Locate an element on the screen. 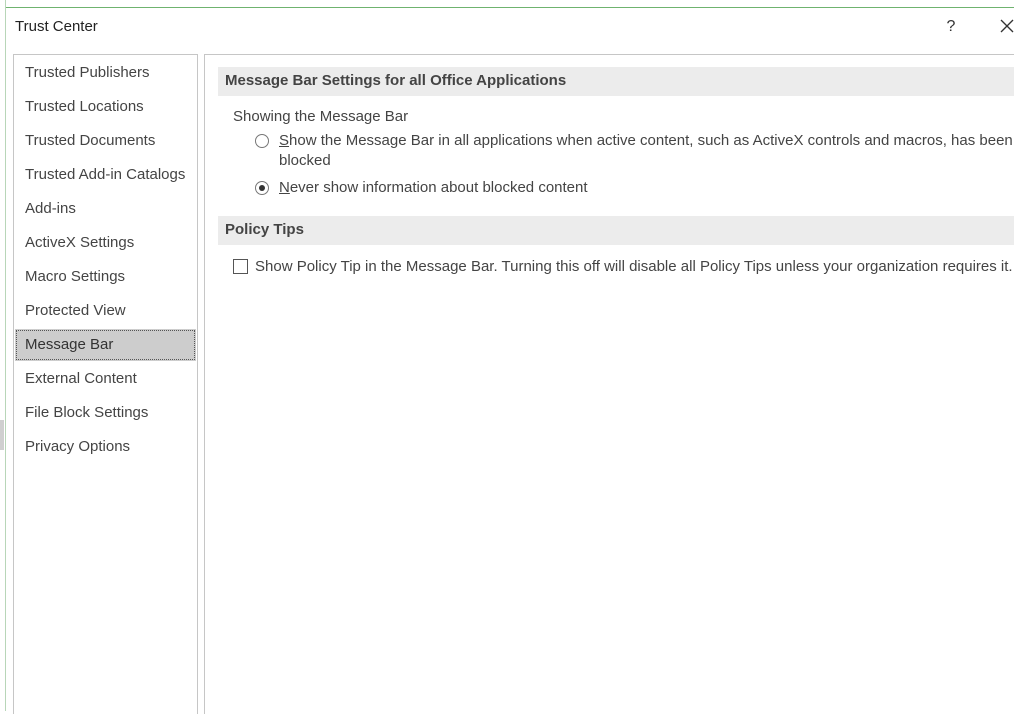  sidebar-item-trusted-documents: Trusted Documents is located at coordinates (105, 141).